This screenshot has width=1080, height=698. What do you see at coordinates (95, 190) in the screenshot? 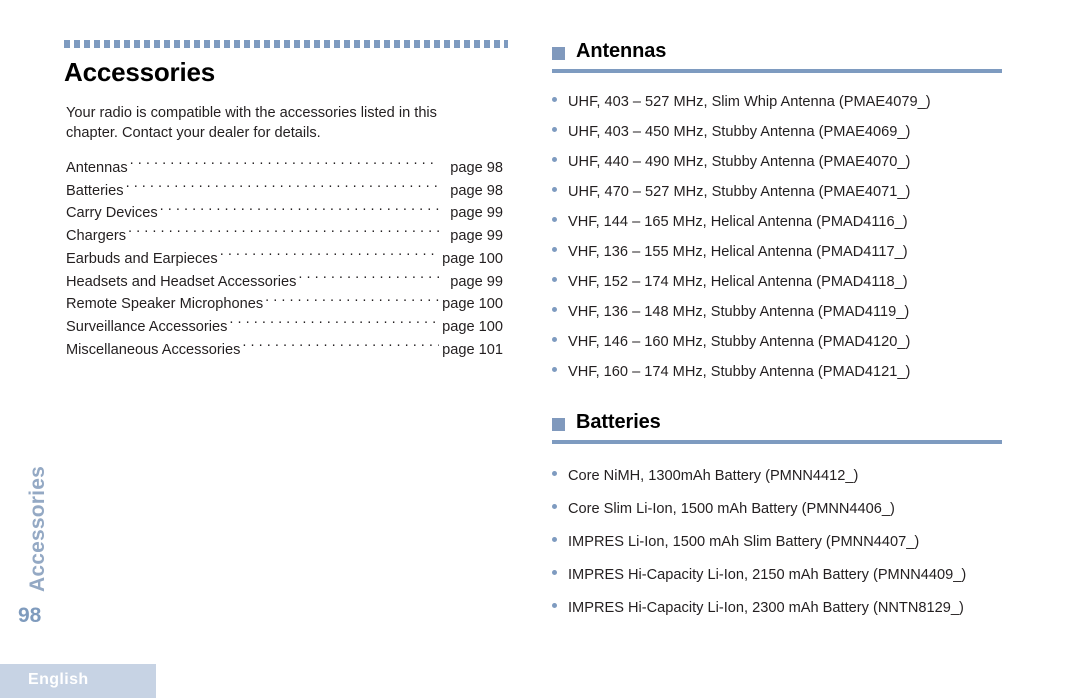
I see `toc-entry-label: Batteries` at bounding box center [95, 190].